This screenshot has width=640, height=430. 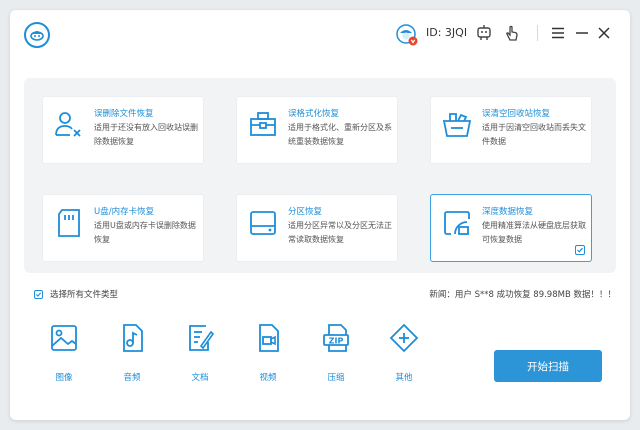 I want to click on user-avatar, so click(x=407, y=35).